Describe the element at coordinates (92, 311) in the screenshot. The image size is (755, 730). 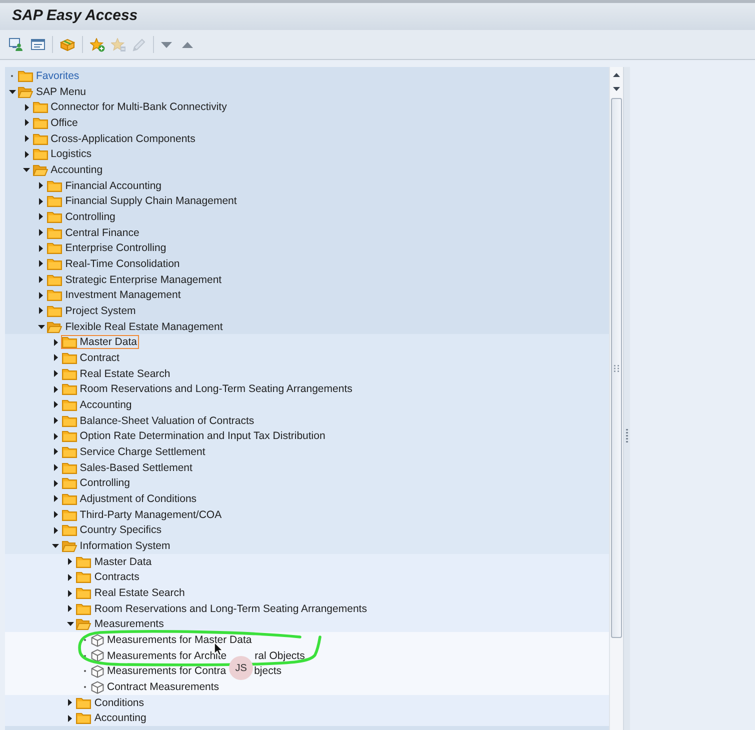
I see `tree-item: Project System` at that location.